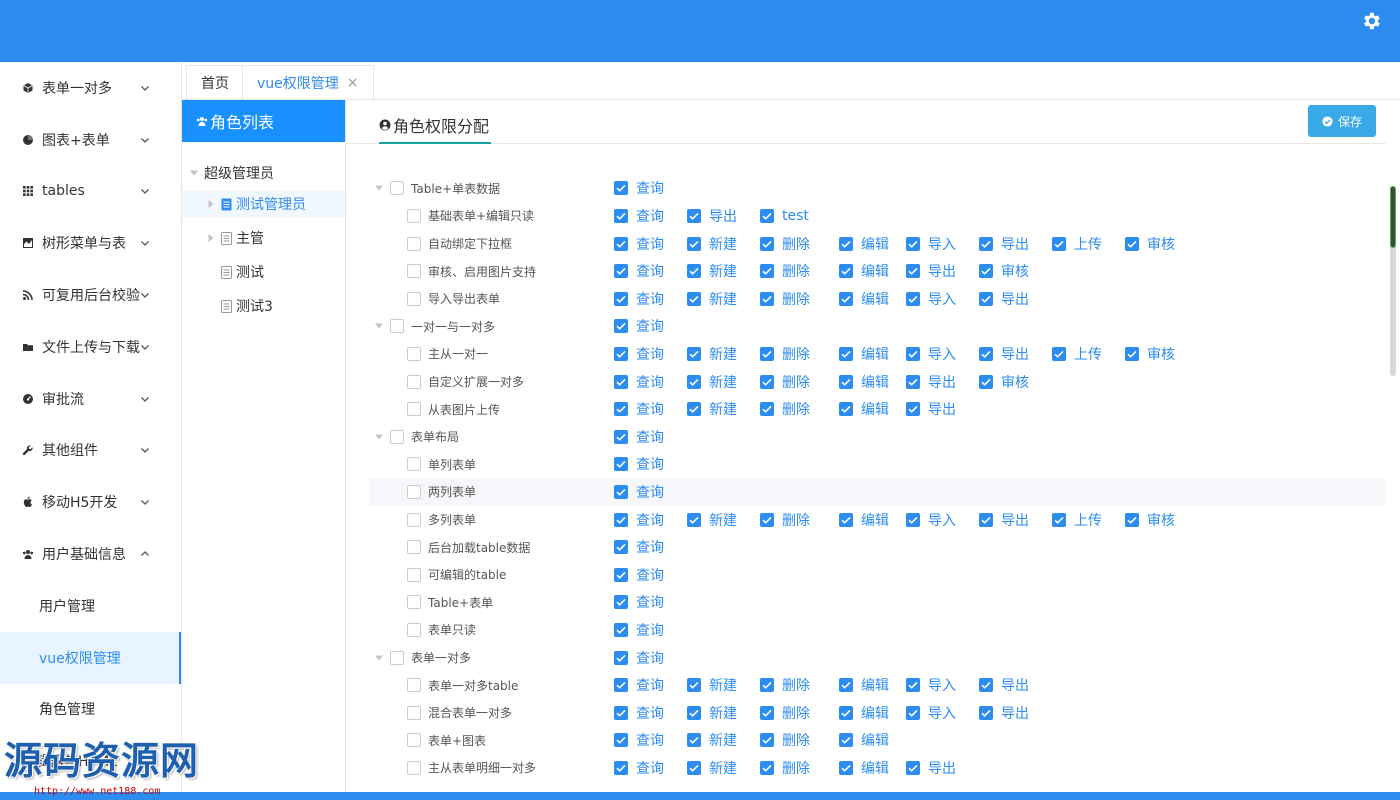 This screenshot has height=800, width=1400. What do you see at coordinates (90, 140) in the screenshot?
I see `sidebar-menu-item: 图表+表单` at bounding box center [90, 140].